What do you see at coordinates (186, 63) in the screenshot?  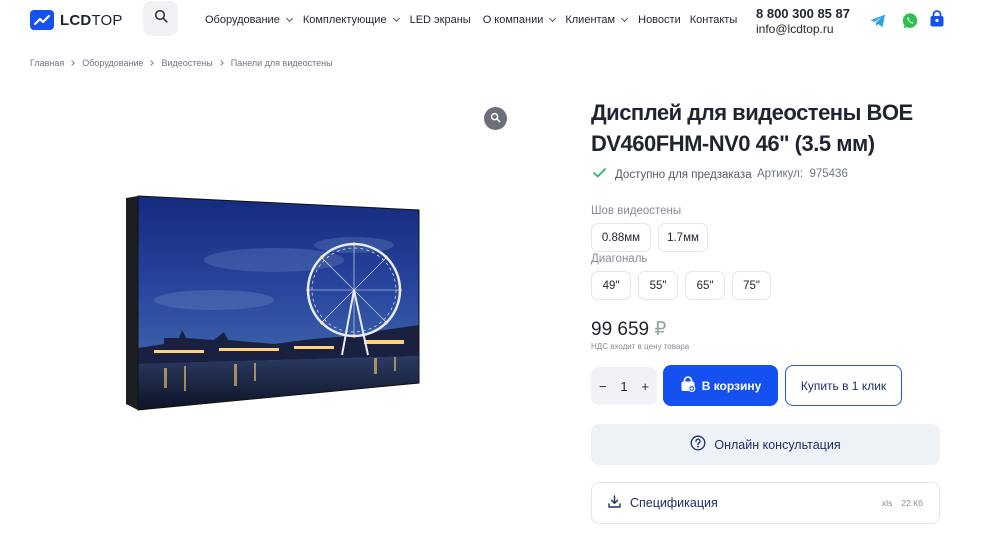 I see `breadcrumb-videowalls: Видеостены` at bounding box center [186, 63].